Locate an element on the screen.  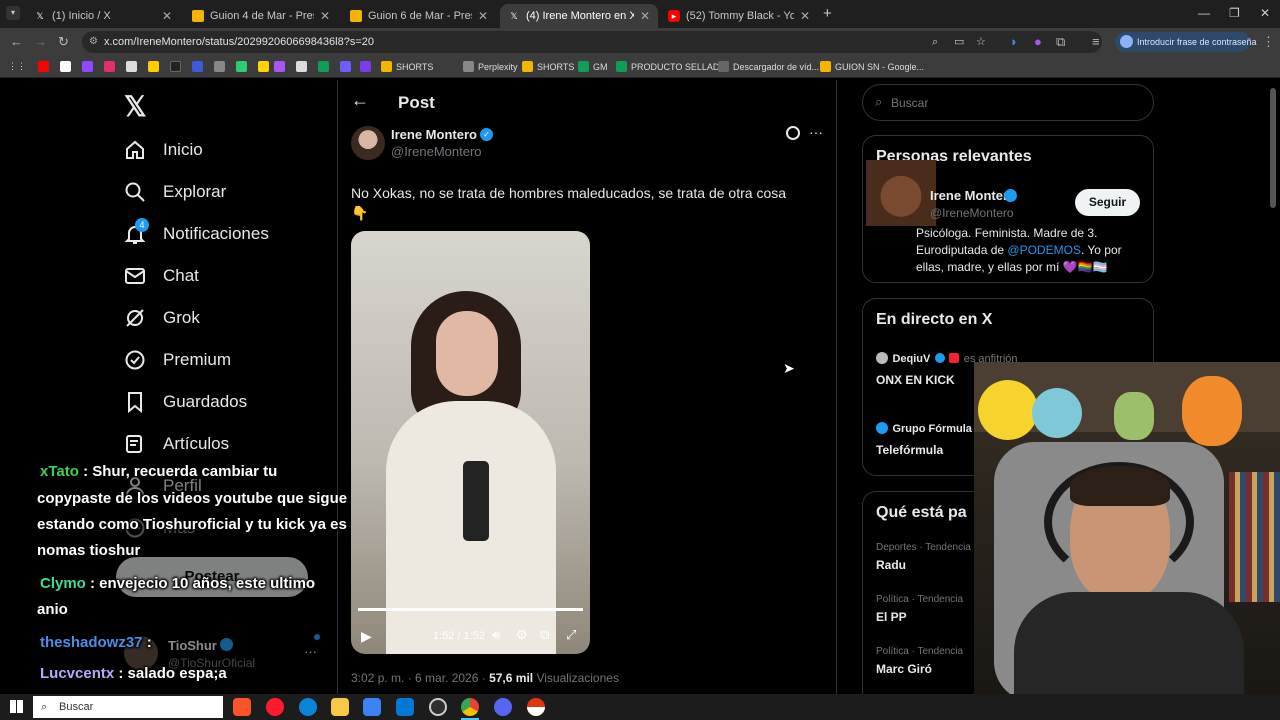
bookmark-gm: GM is located at coordinates (593, 66).